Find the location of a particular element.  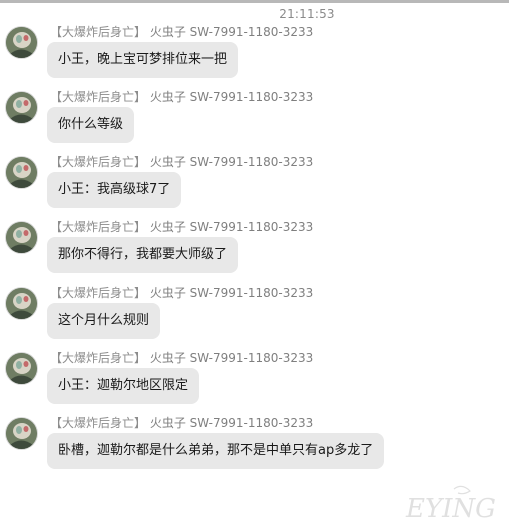

message-bubble: 小王，晚上宝可梦排位来一把 is located at coordinates (143, 60).